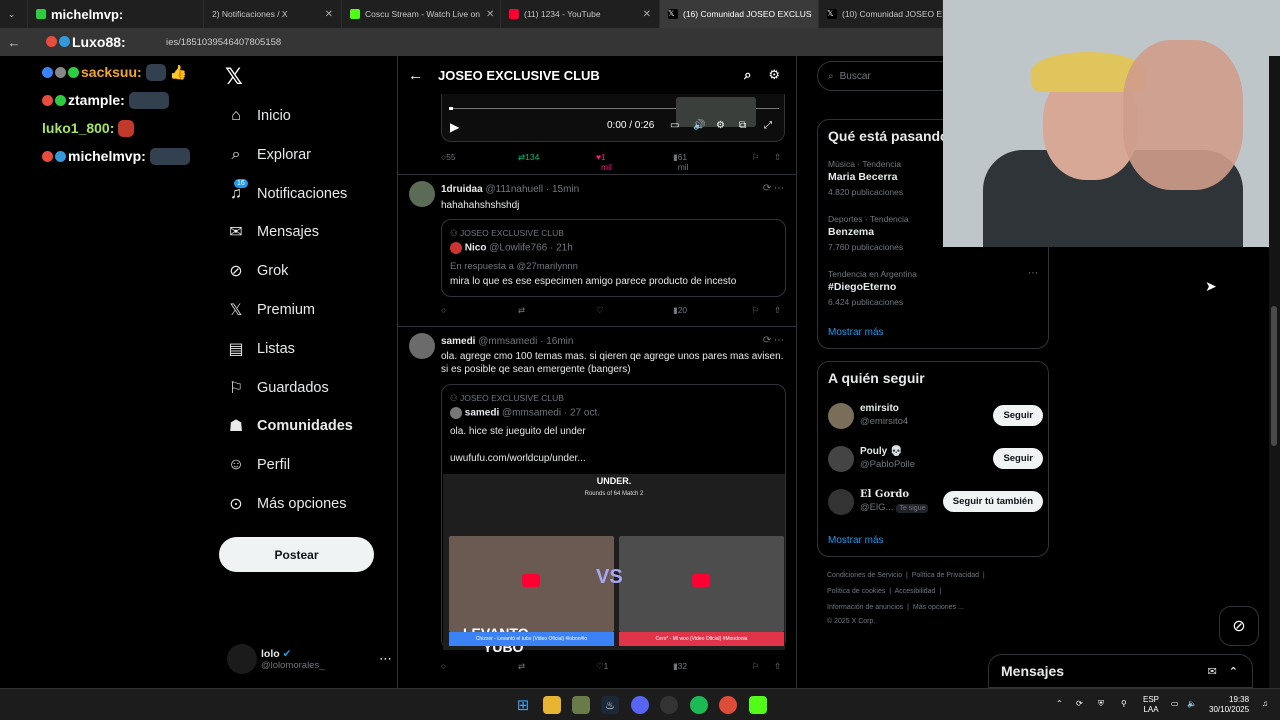 The height and width of the screenshot is (720, 1280). What do you see at coordinates (581, 705) in the screenshot?
I see `minecraft-icon` at bounding box center [581, 705].